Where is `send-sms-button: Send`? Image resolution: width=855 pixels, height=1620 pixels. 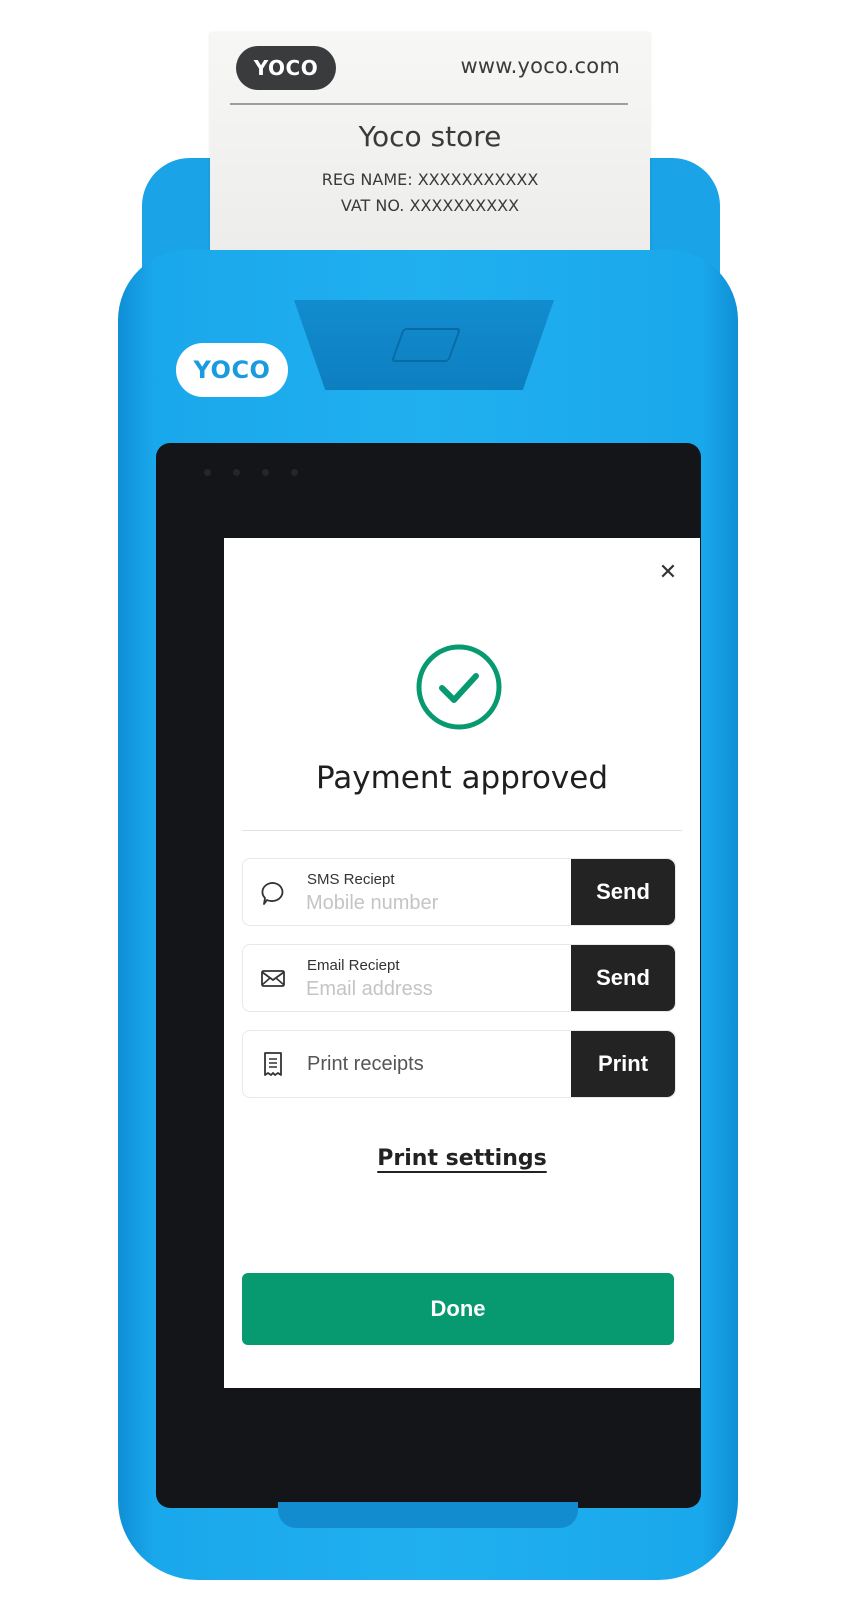 send-sms-button: Send is located at coordinates (623, 892).